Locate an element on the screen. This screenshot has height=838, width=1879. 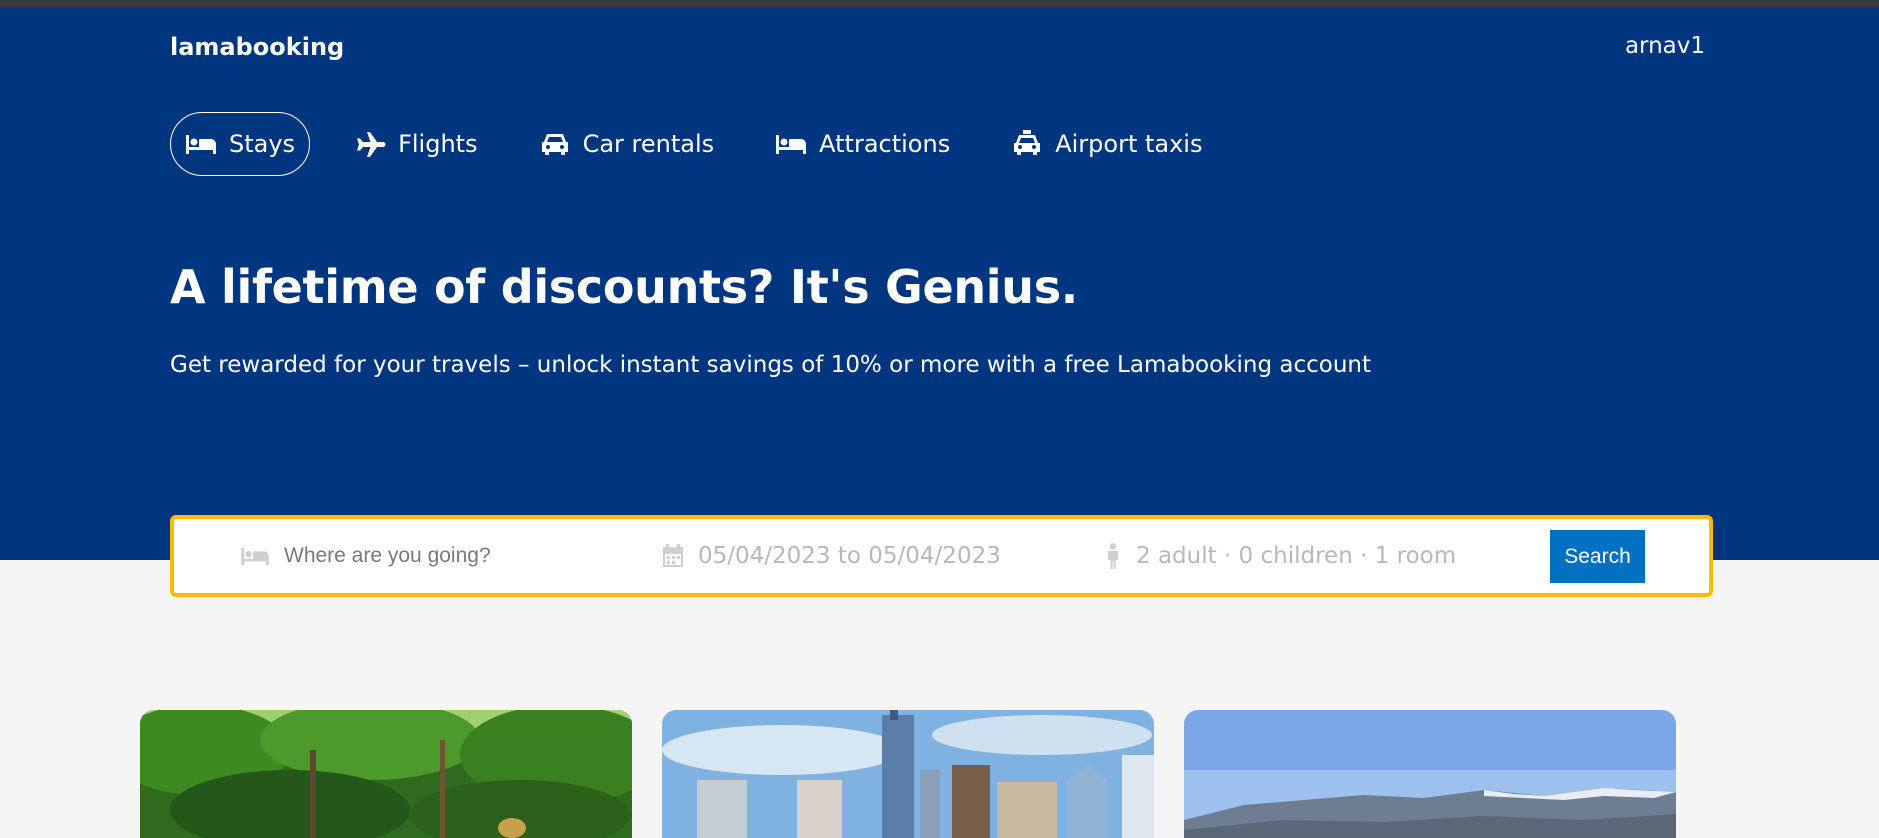
guest-options-text: 2 adult · 0 children · 1 room is located at coordinates (1296, 556).